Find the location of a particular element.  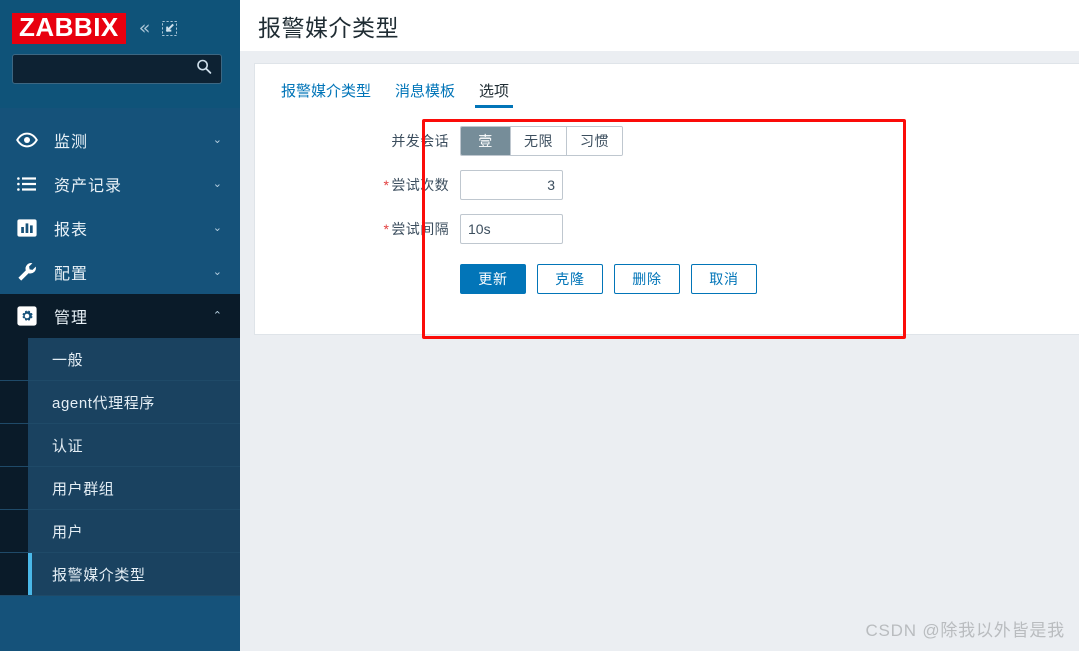

sidebar-subitem-user-groups: 用户群组 is located at coordinates (120, 488).